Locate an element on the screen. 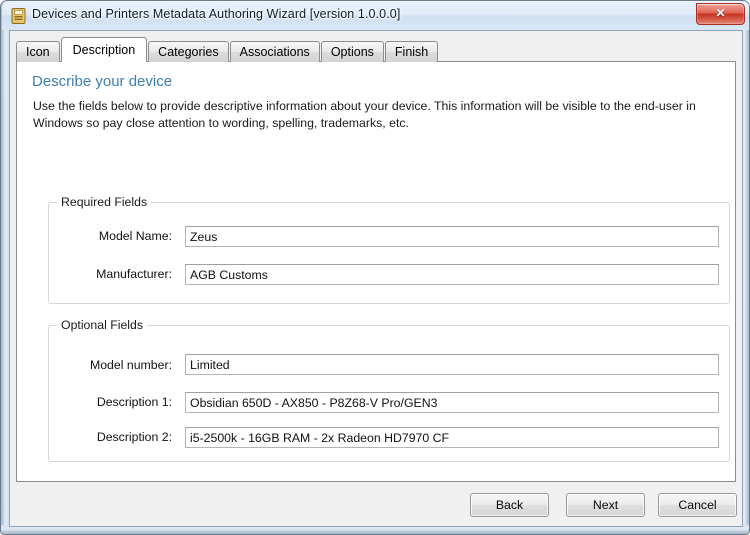 The height and width of the screenshot is (535, 750). tab-icon: Icon is located at coordinates (38, 51).